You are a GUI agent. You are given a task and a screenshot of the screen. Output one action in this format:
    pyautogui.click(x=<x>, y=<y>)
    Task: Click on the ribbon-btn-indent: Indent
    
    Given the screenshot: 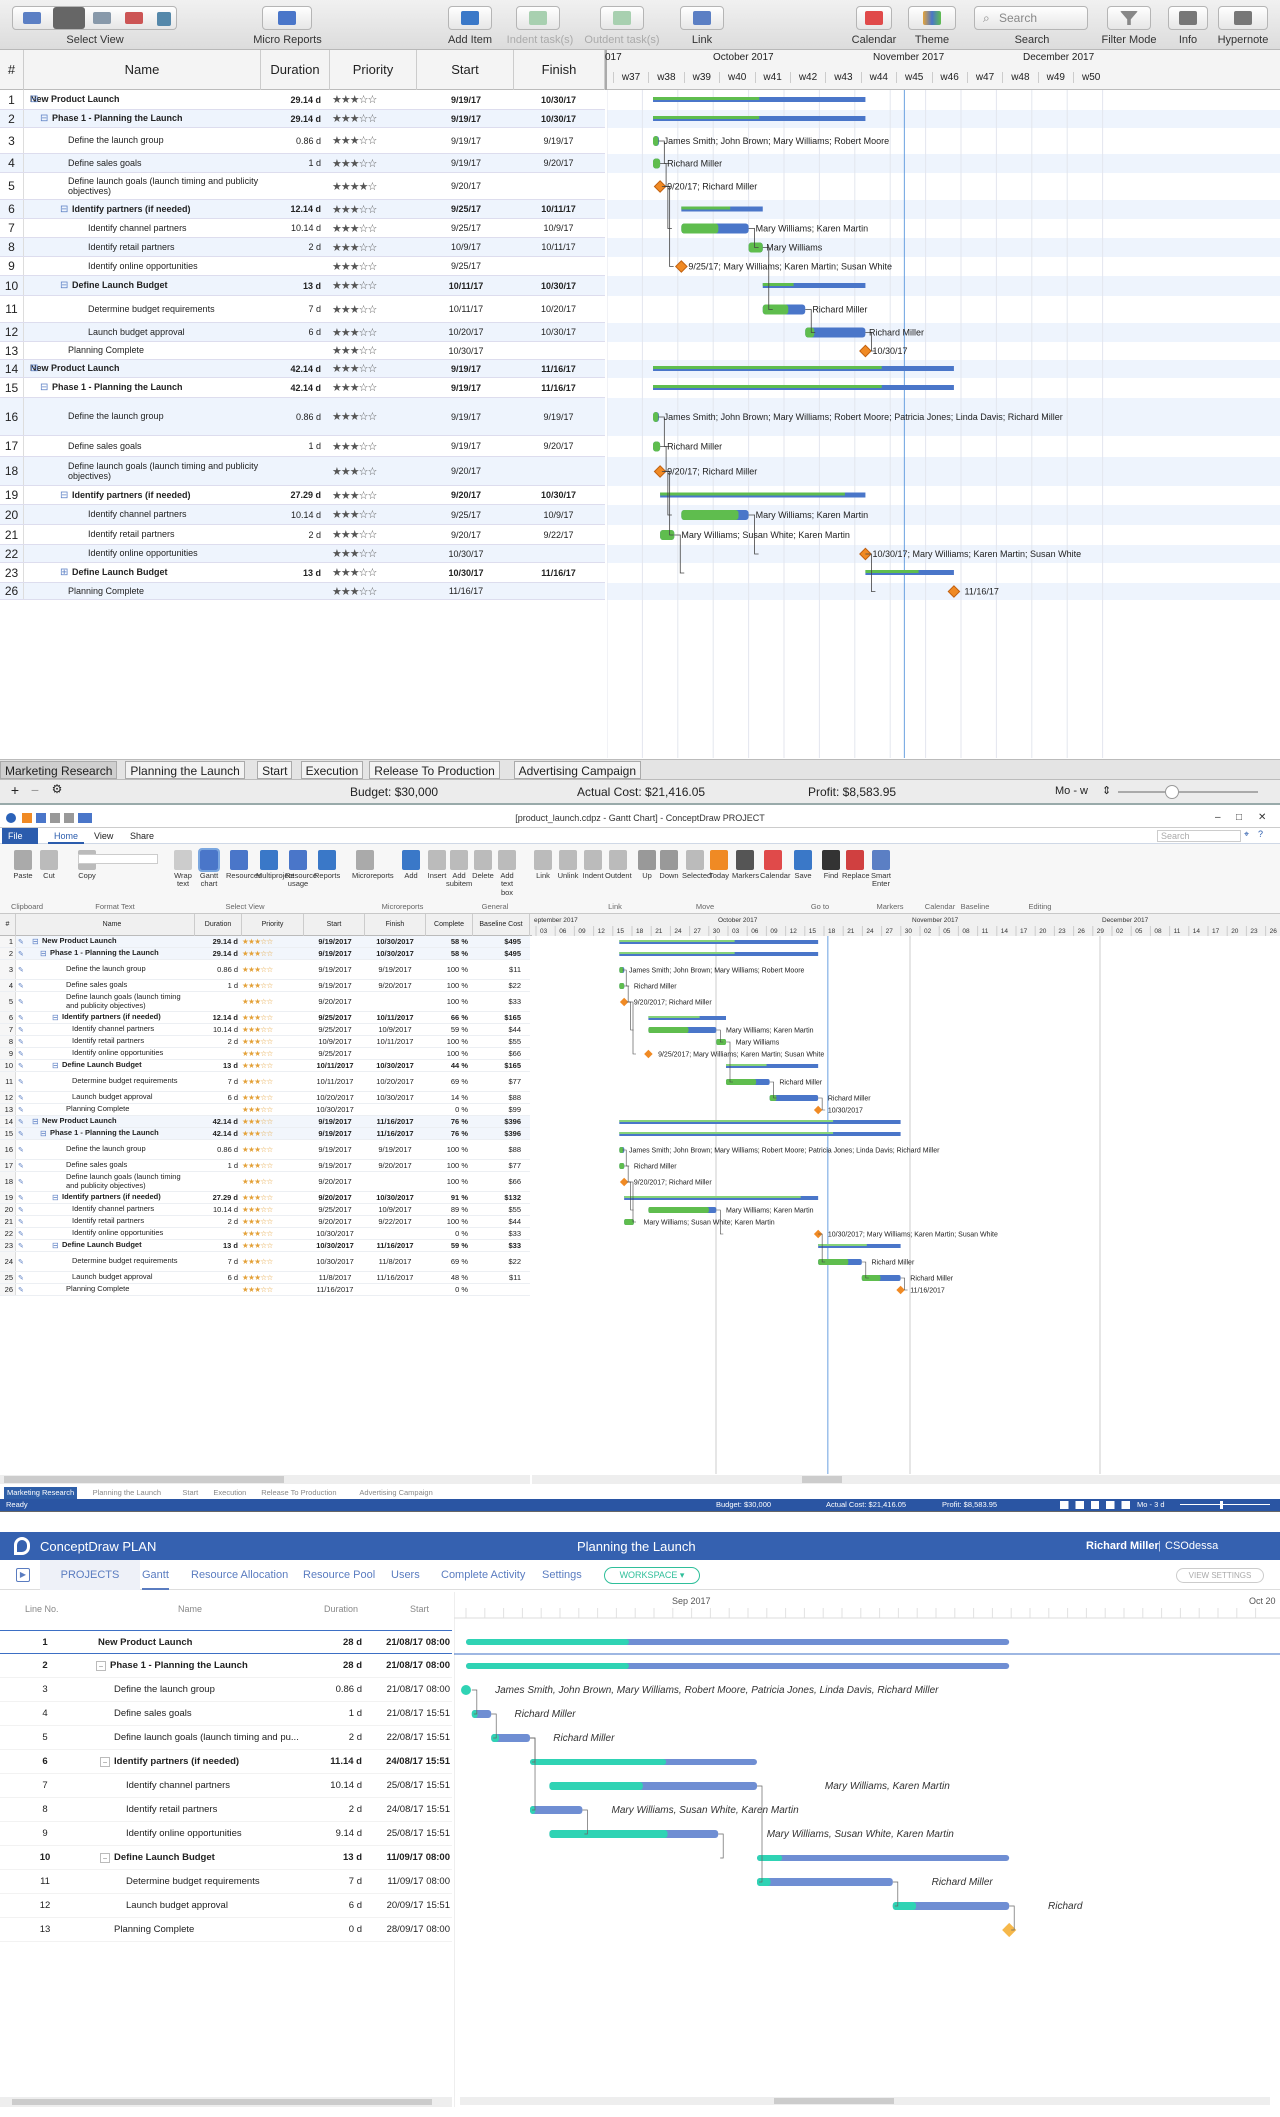 What is the action you would take?
    pyautogui.click(x=593, y=865)
    